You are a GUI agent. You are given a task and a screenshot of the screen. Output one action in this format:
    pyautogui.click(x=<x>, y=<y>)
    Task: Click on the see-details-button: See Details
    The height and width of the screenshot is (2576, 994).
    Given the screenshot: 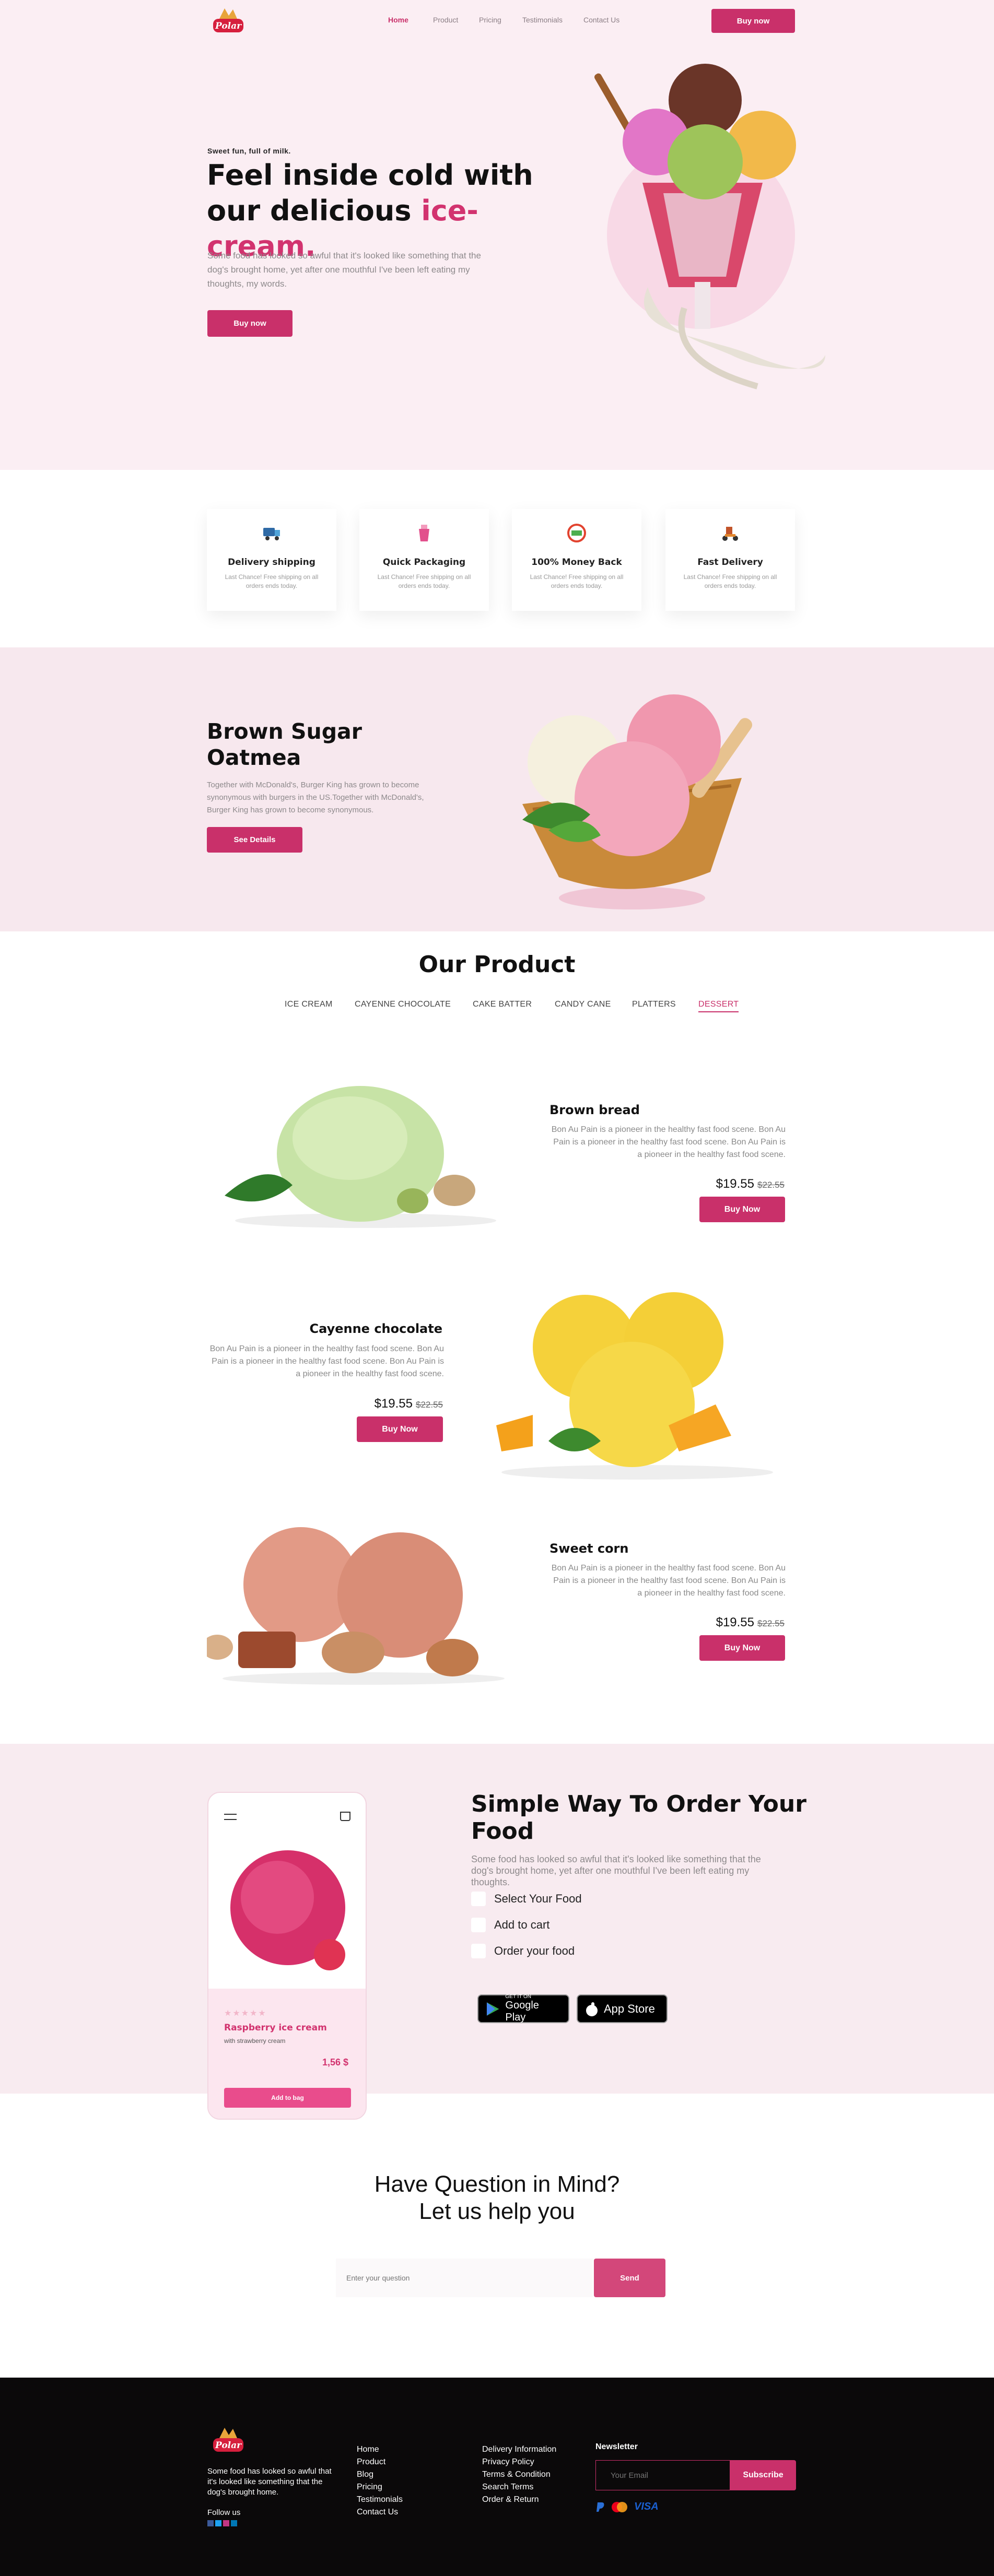 What is the action you would take?
    pyautogui.click(x=254, y=840)
    